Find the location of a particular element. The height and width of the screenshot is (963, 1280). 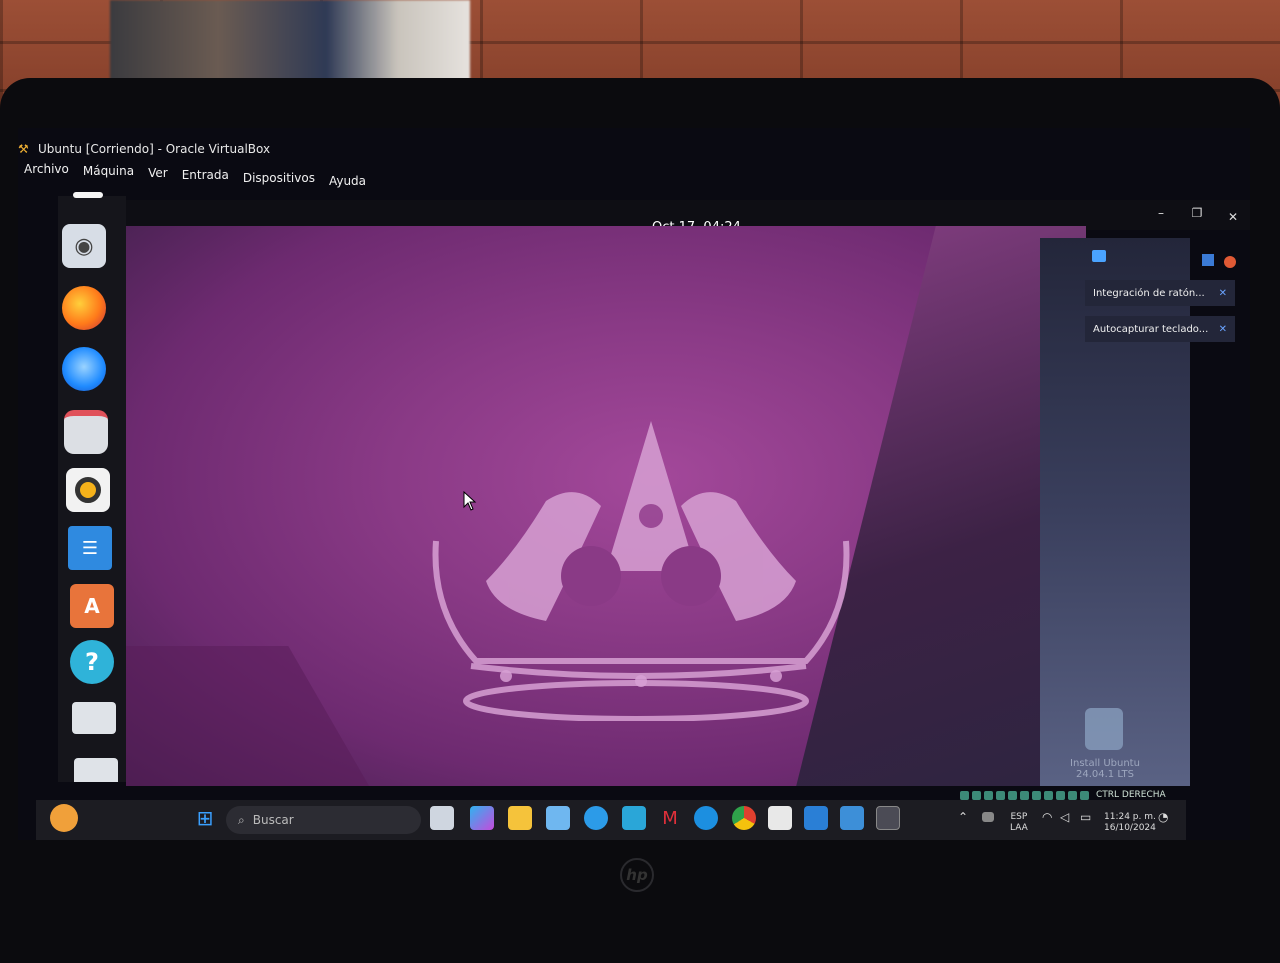

app-window-icon is located at coordinates (852, 818).